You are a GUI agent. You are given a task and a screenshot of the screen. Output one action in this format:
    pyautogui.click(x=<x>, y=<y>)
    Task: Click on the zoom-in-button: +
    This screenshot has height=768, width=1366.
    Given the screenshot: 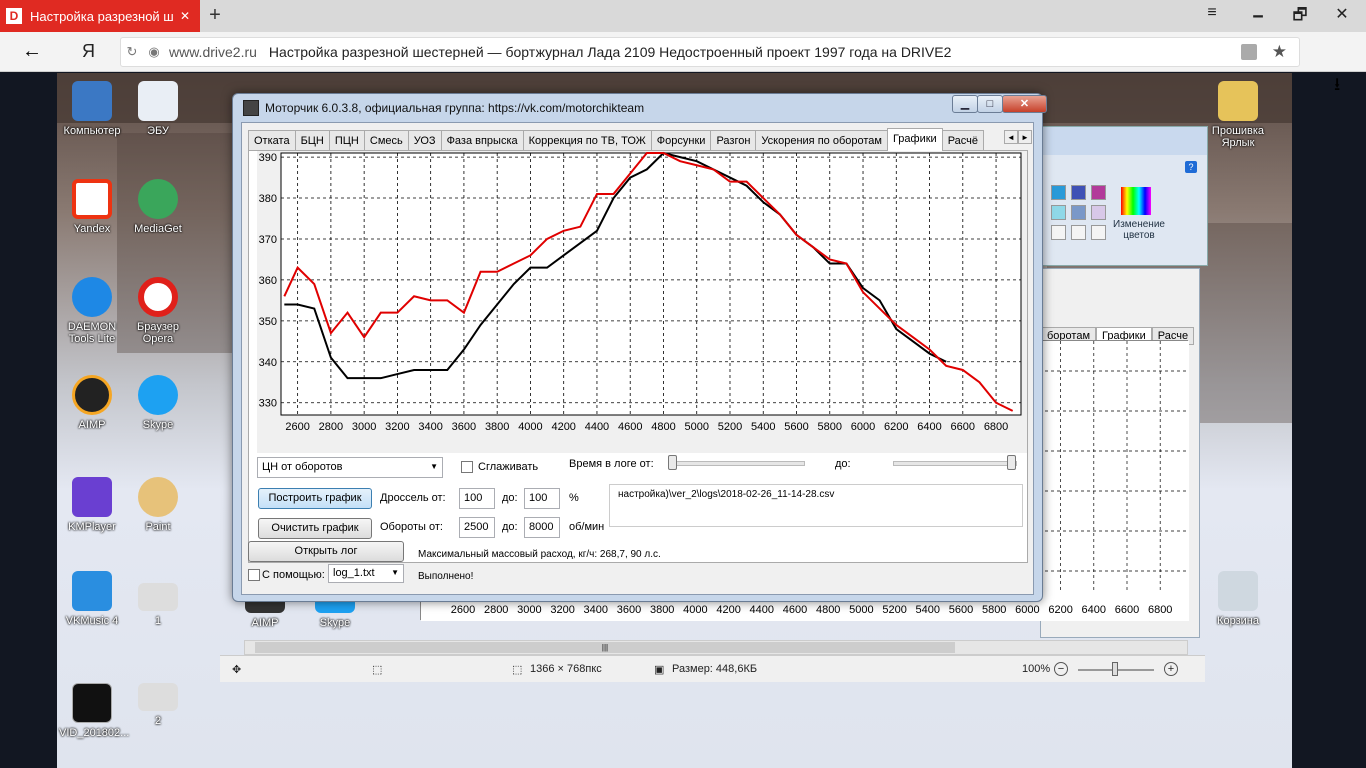 What is the action you would take?
    pyautogui.click(x=1171, y=669)
    